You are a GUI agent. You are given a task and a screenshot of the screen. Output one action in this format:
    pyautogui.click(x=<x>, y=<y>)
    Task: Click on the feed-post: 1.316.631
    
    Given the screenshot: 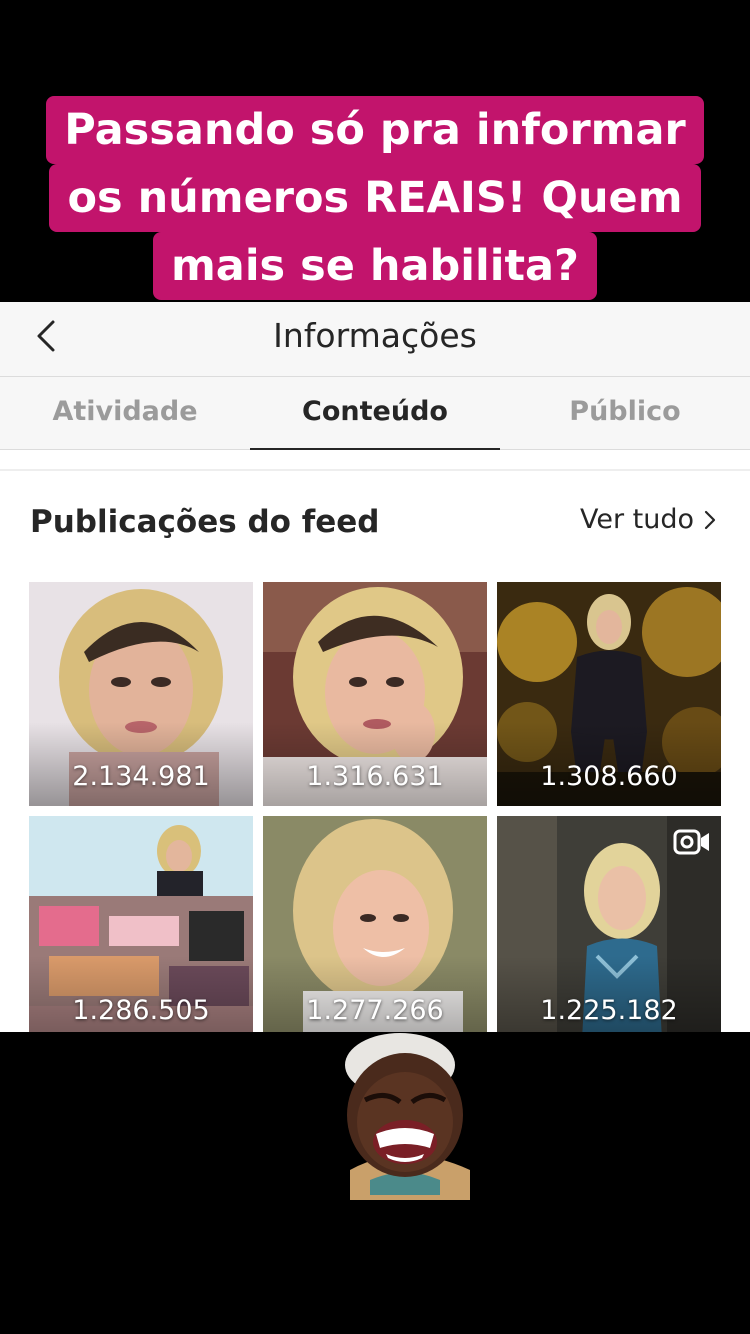 What is the action you would take?
    pyautogui.click(x=375, y=694)
    